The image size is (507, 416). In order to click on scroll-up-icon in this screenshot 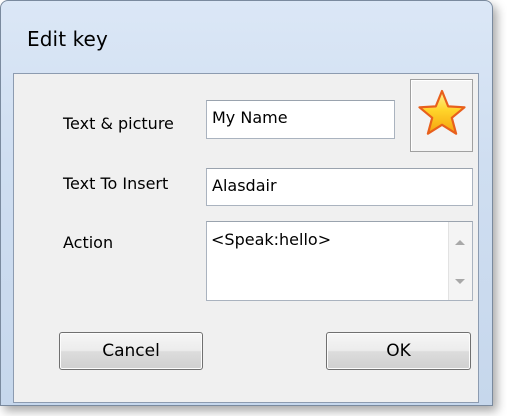, I will do `click(460, 242)`.